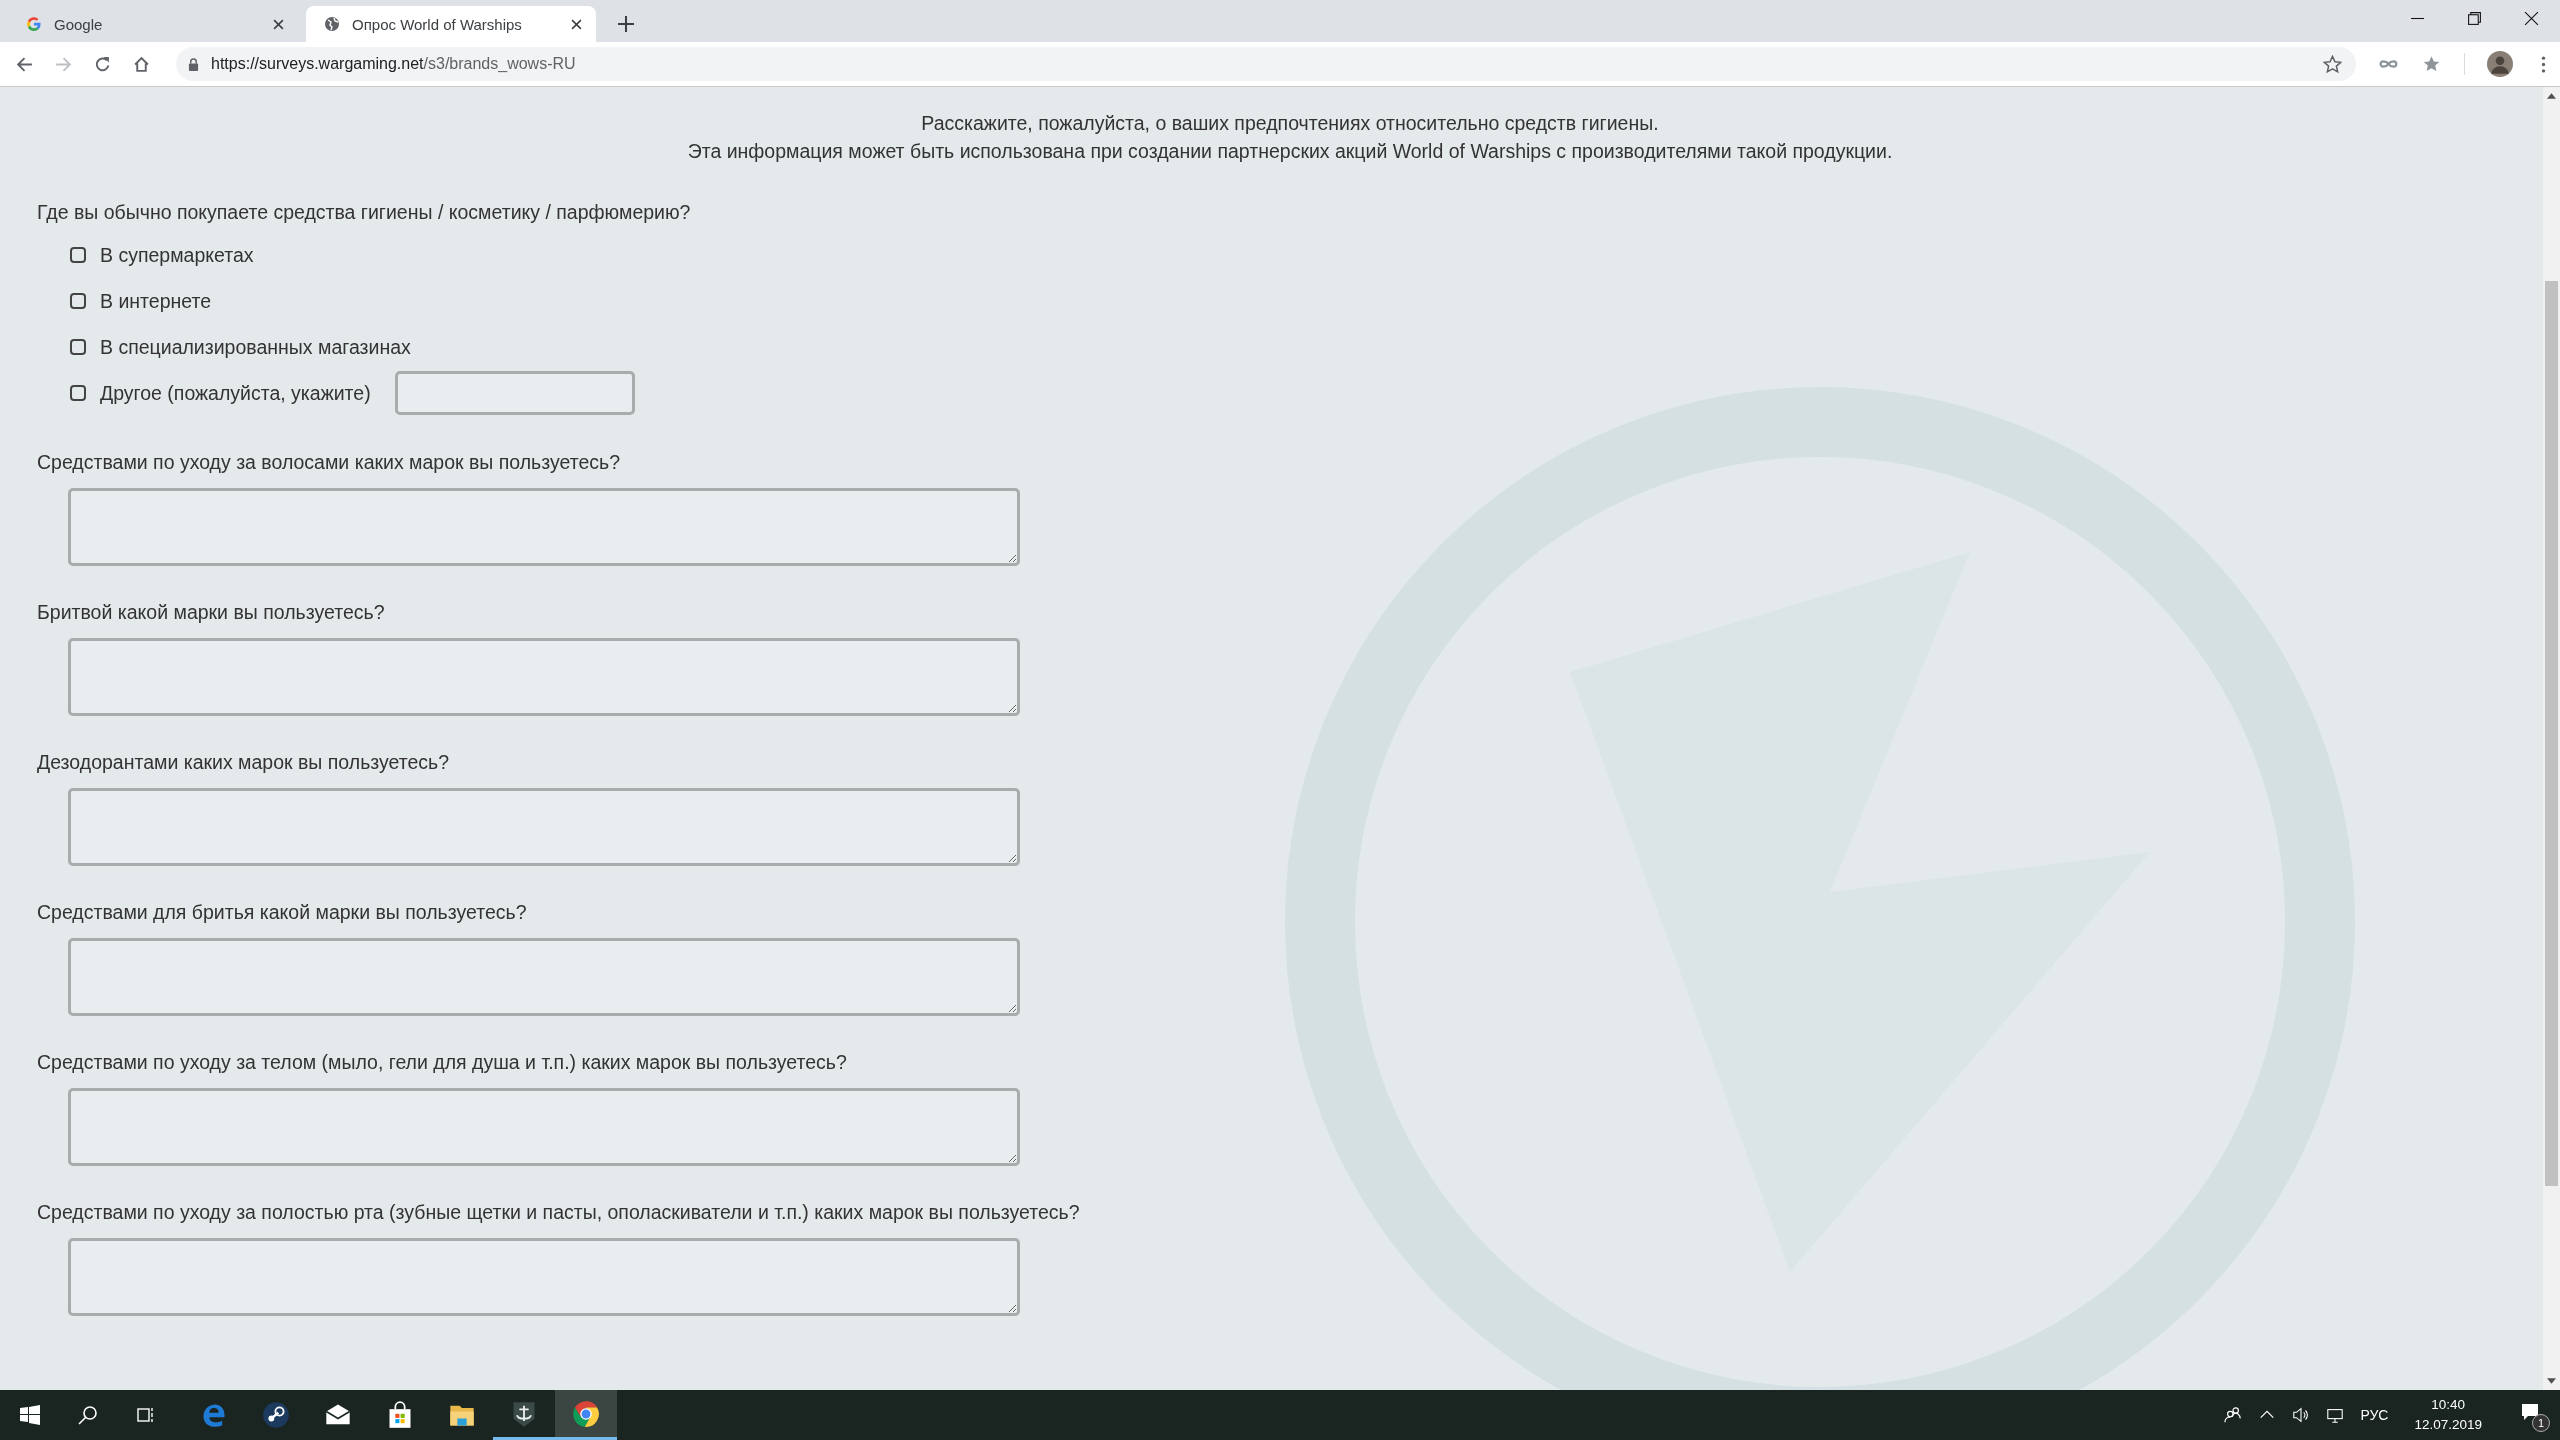  I want to click on clock: 10:40 12.07.2019, so click(2448, 1415).